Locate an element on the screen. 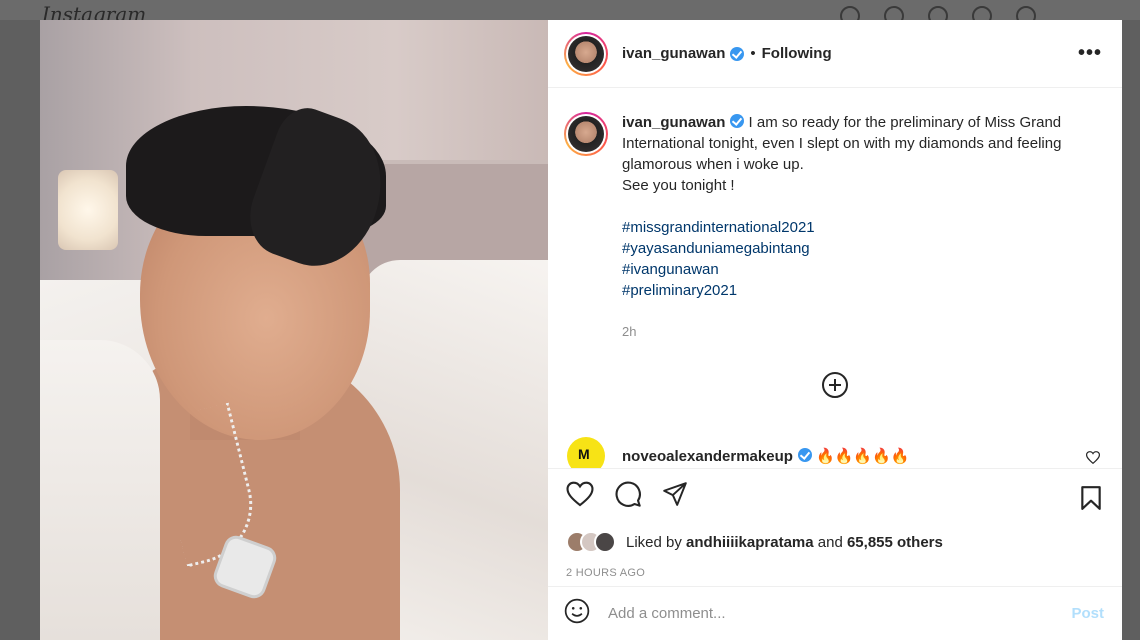 The width and height of the screenshot is (1140, 640). comment-item: noveoalexandermakeup 🔥🔥🔥🔥🔥 is located at coordinates (835, 452).